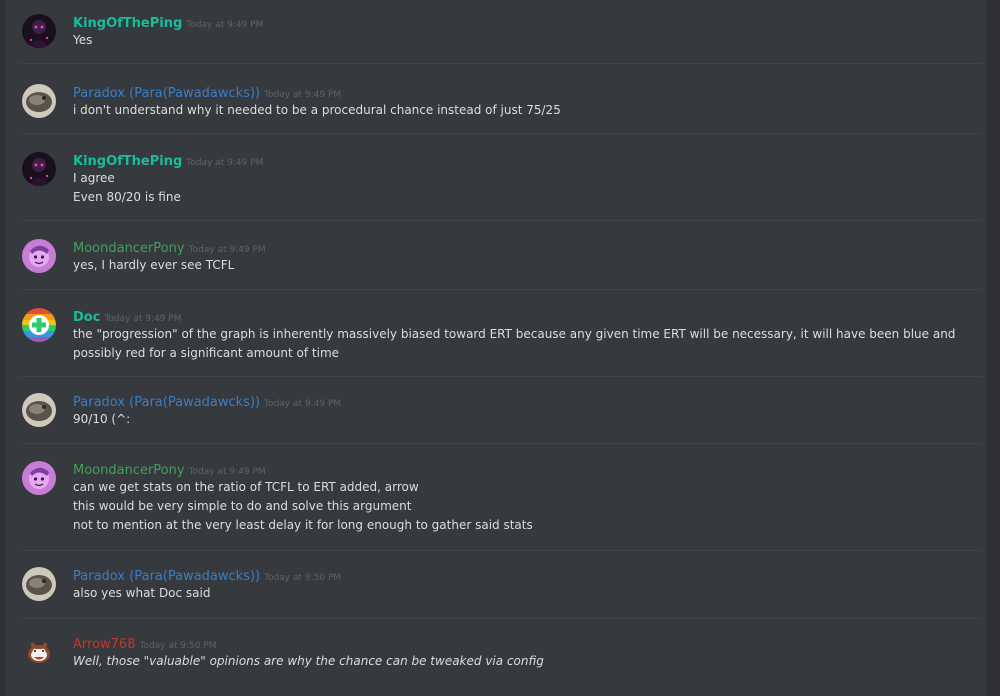 The image size is (1000, 696). Describe the element at coordinates (523, 265) in the screenshot. I see `message-body: yes, I hardly ever see TCFL` at that location.